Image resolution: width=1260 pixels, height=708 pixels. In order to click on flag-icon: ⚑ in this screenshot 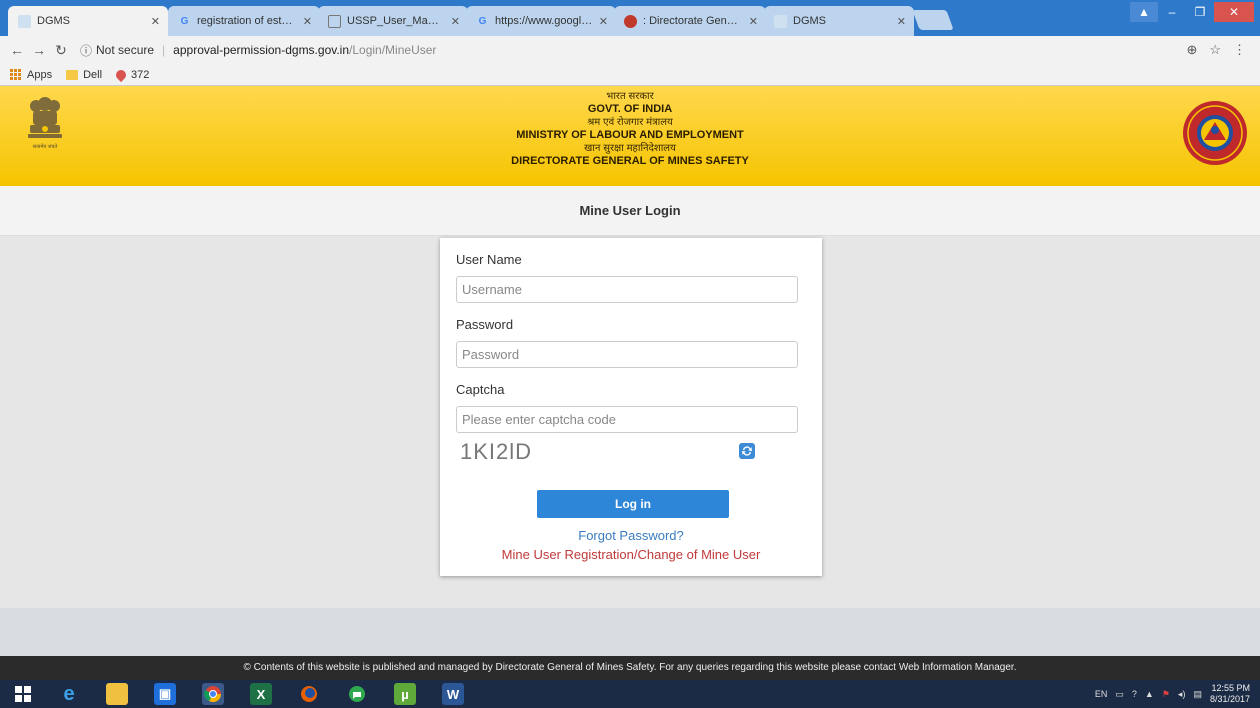, I will do `click(1166, 694)`.